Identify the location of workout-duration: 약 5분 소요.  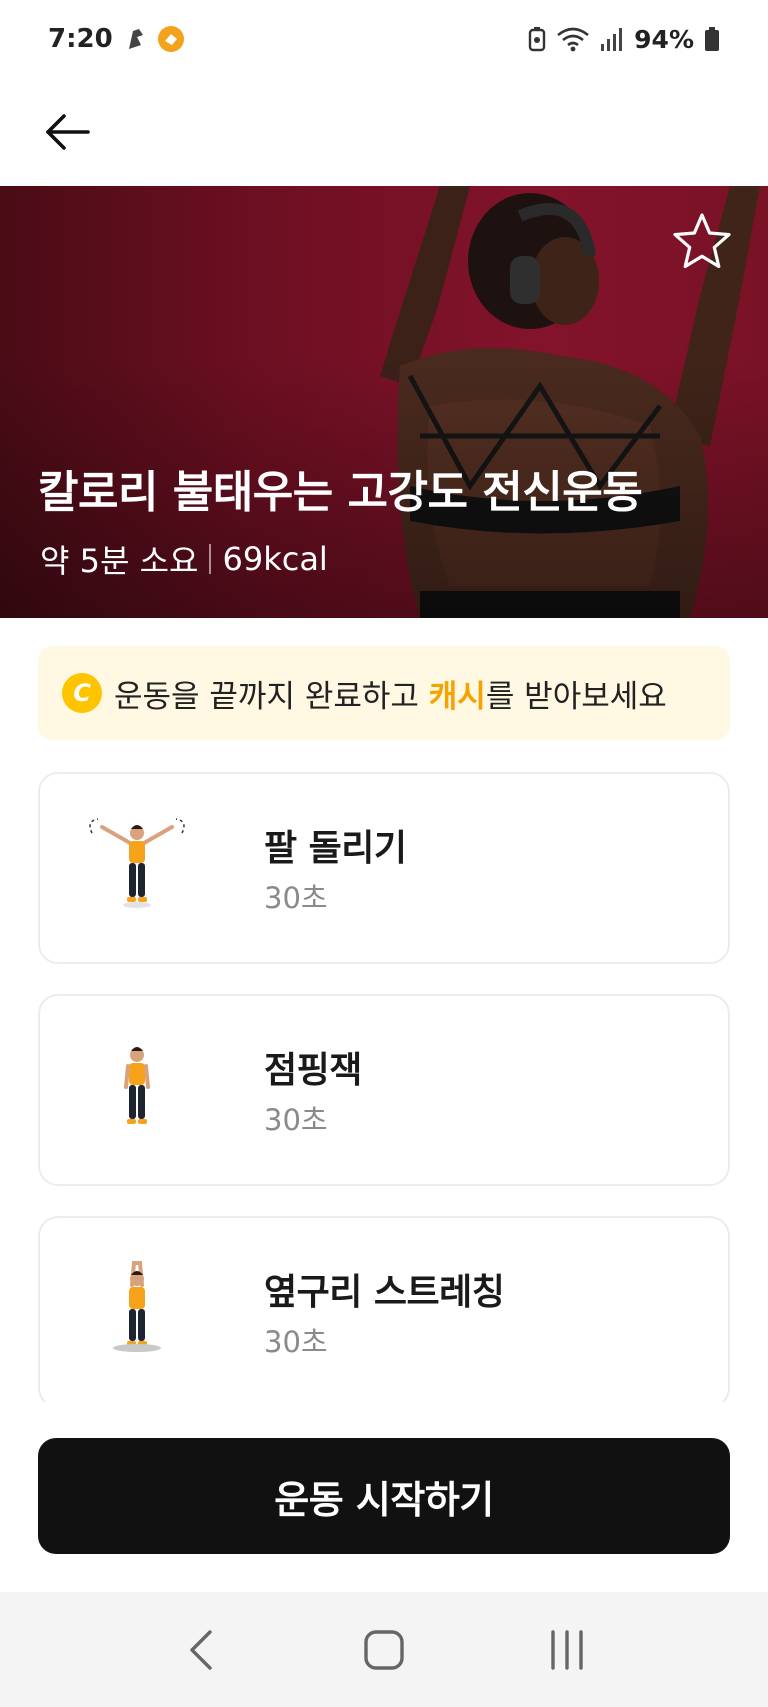
(119, 561).